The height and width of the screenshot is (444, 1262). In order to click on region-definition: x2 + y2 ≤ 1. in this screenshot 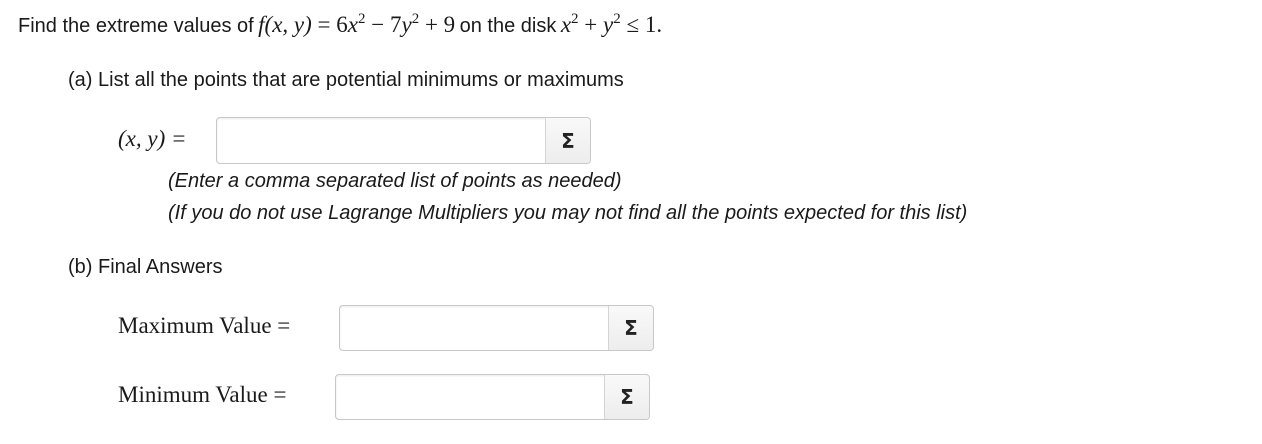, I will do `click(611, 24)`.